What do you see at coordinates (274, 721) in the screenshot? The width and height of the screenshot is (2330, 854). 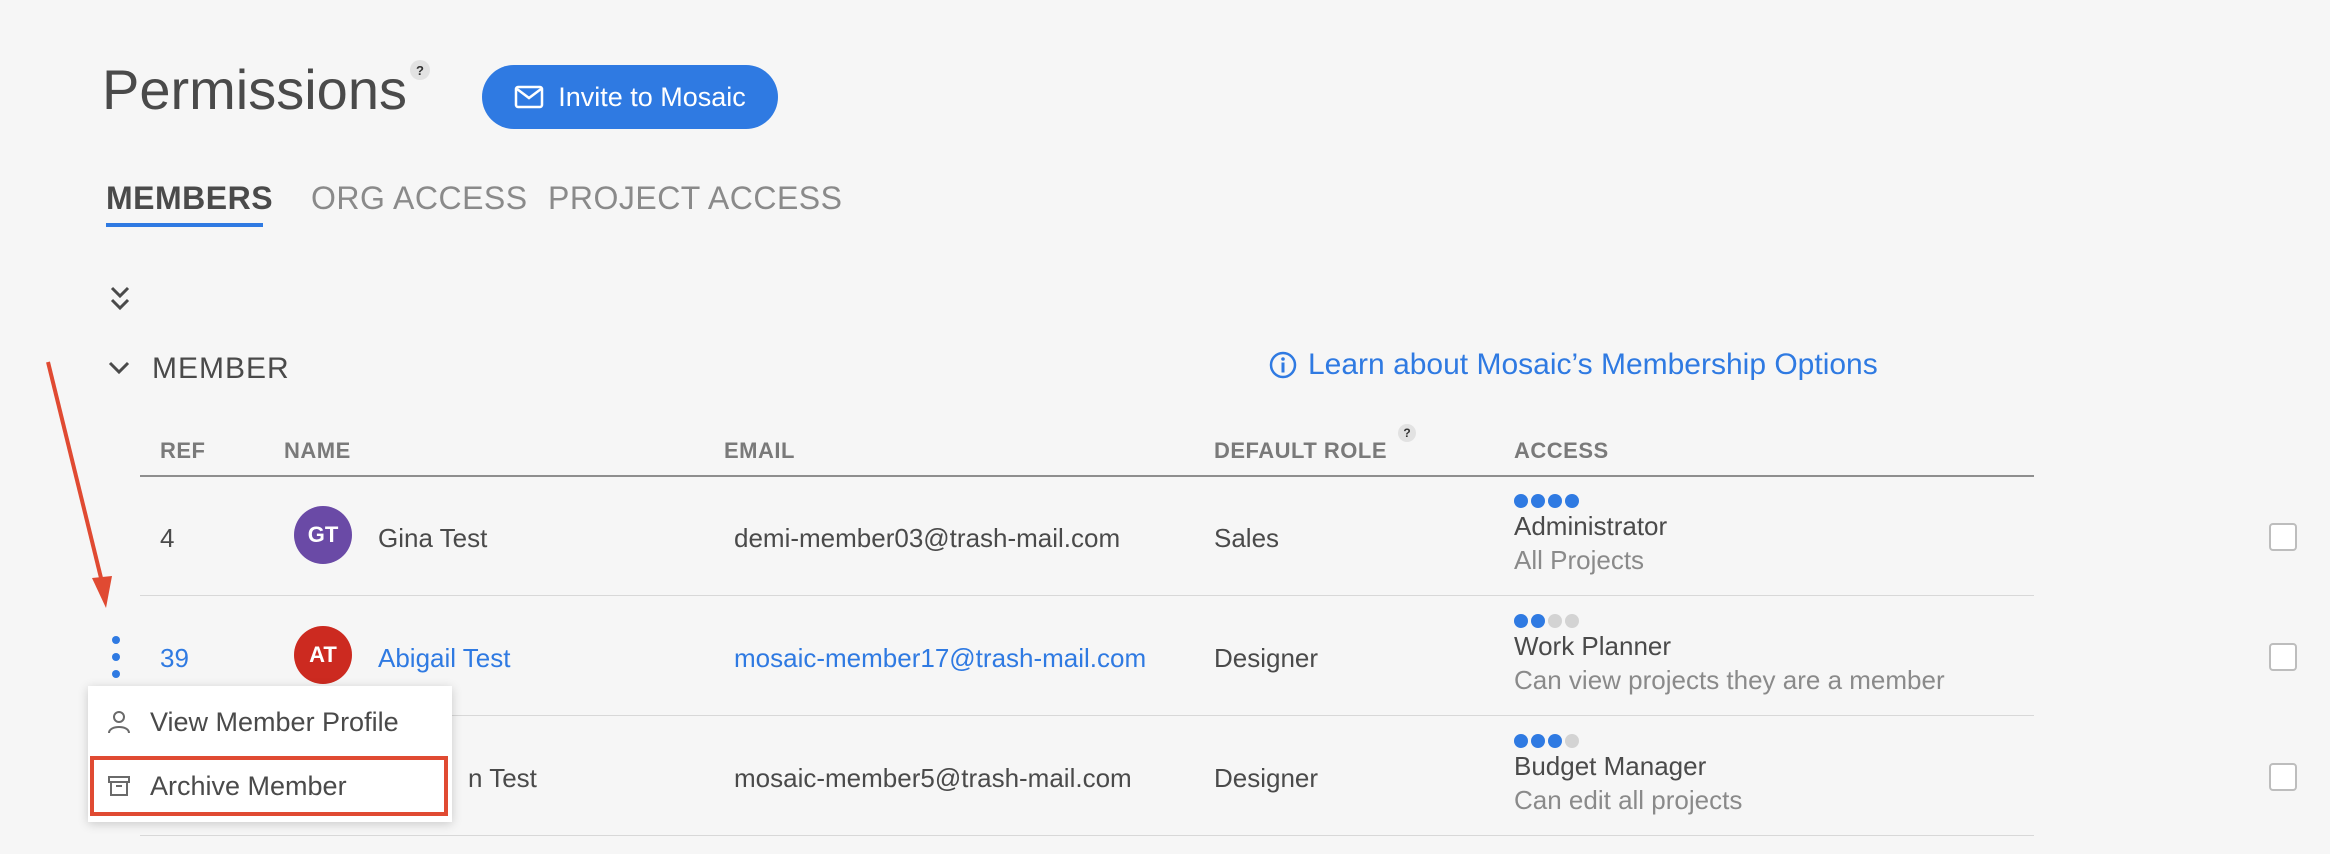 I see `menu-item-label: View Member Profile` at bounding box center [274, 721].